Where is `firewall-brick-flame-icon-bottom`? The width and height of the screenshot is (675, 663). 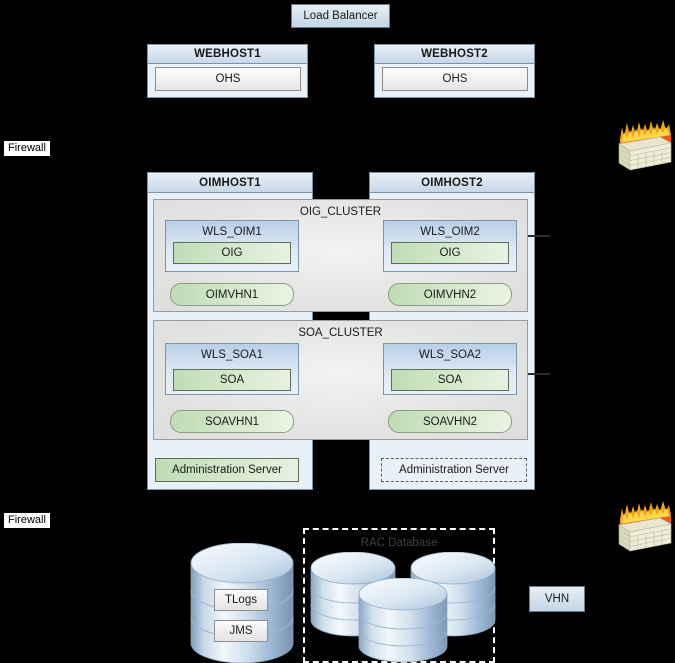 firewall-brick-flame-icon-bottom is located at coordinates (645, 525).